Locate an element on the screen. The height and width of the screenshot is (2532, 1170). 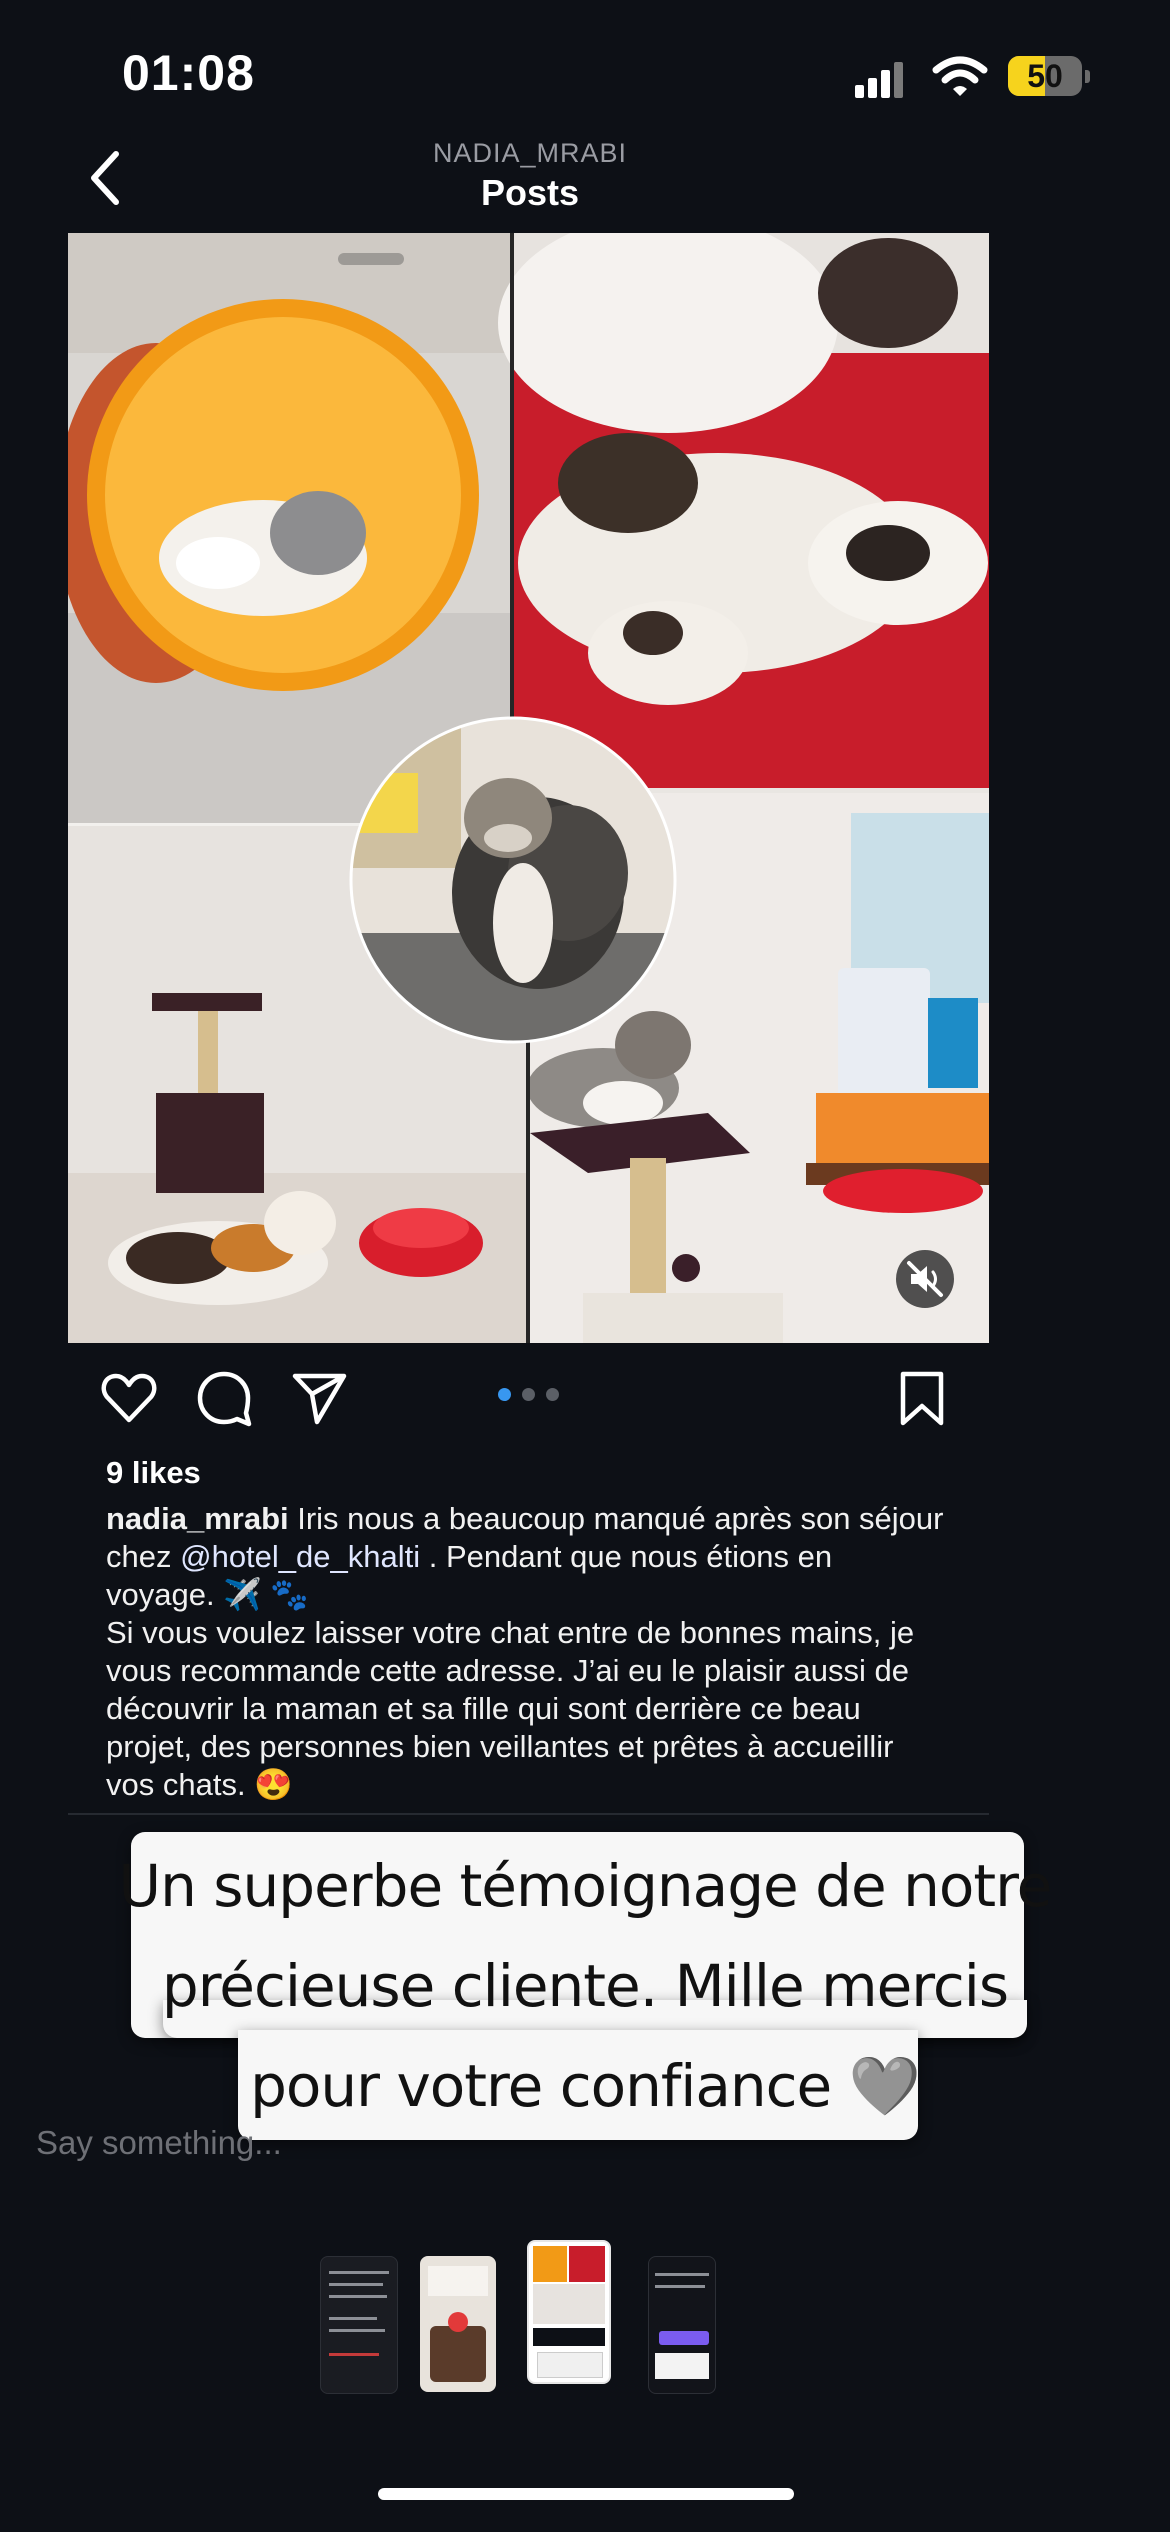
home-indicator is located at coordinates (586, 2494).